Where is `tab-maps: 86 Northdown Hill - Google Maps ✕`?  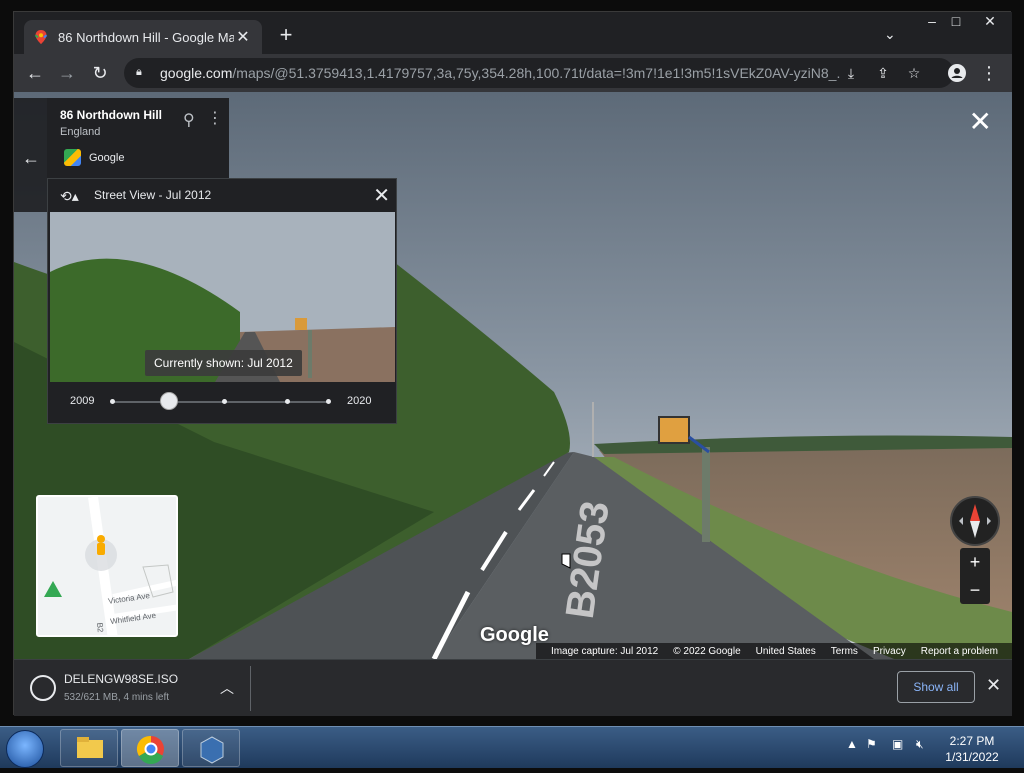
tab-maps: 86 Northdown Hill - Google Maps ✕ is located at coordinates (143, 37).